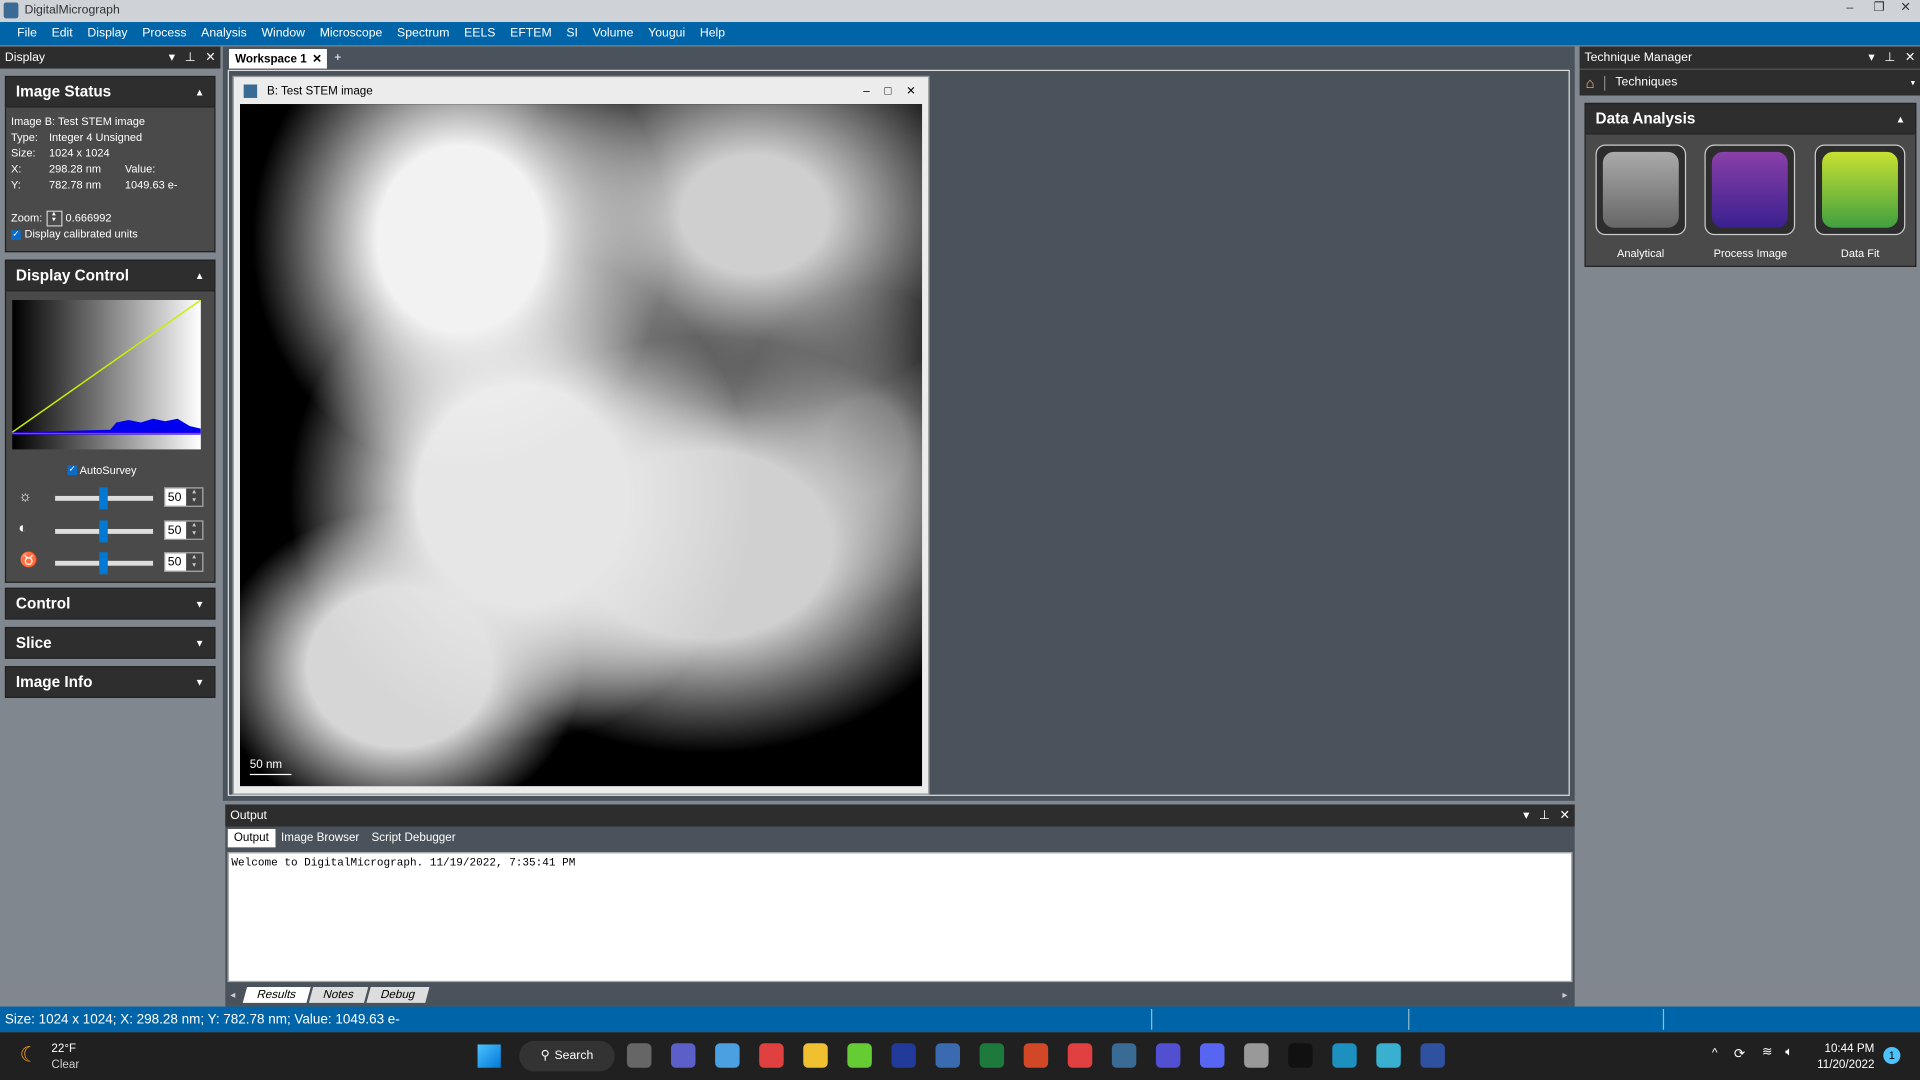  Describe the element at coordinates (184, 562) in the screenshot. I see `gamma-input: 50 ▴ ▾` at that location.